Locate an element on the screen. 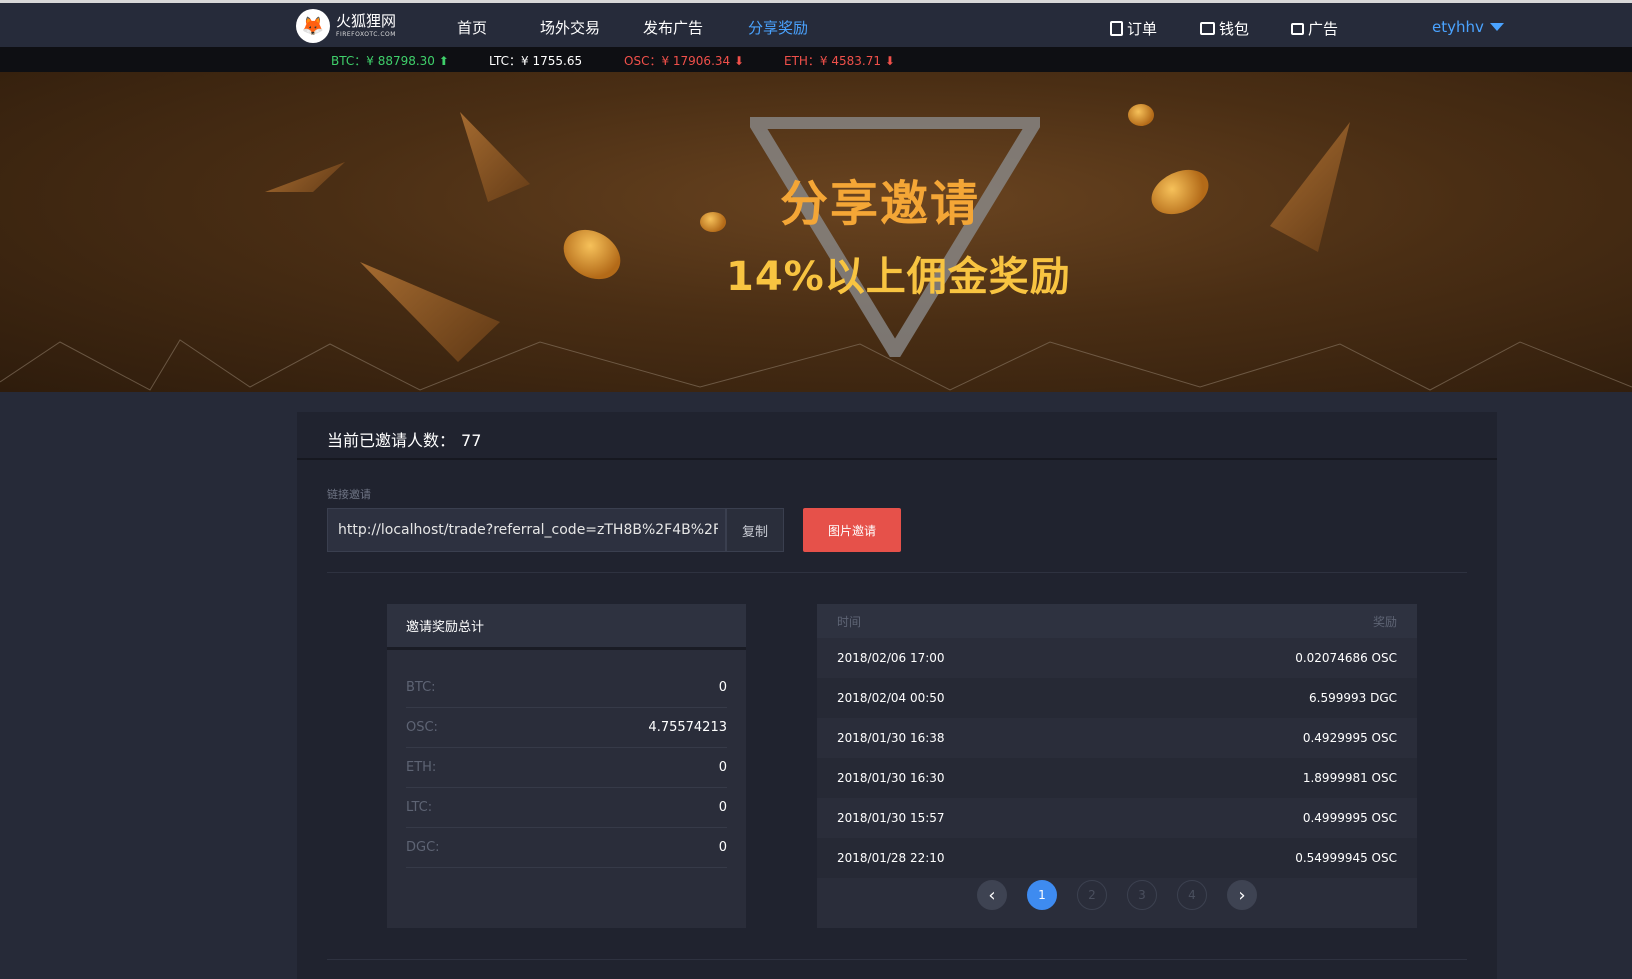 The width and height of the screenshot is (1632, 979). ads-label: 广告 is located at coordinates (1323, 29).